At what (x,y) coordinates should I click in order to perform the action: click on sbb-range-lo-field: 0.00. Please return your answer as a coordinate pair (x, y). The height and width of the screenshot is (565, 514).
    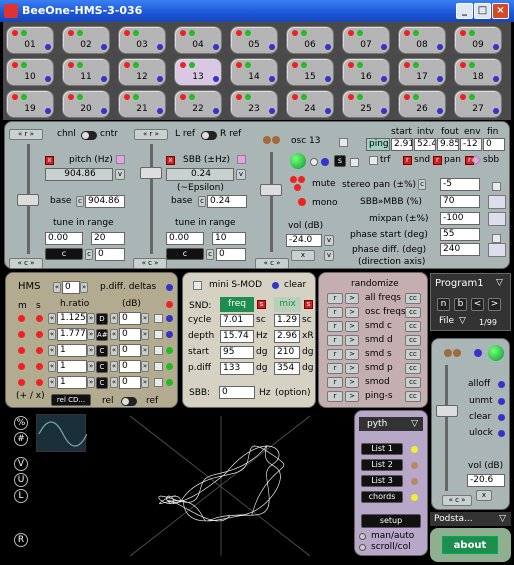
    Looking at the image, I should click on (185, 238).